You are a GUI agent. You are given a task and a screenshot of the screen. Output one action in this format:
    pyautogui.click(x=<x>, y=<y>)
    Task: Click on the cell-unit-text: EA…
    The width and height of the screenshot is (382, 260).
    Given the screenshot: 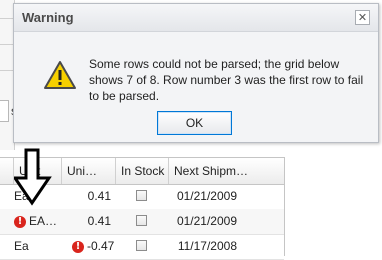 What is the action you would take?
    pyautogui.click(x=43, y=221)
    